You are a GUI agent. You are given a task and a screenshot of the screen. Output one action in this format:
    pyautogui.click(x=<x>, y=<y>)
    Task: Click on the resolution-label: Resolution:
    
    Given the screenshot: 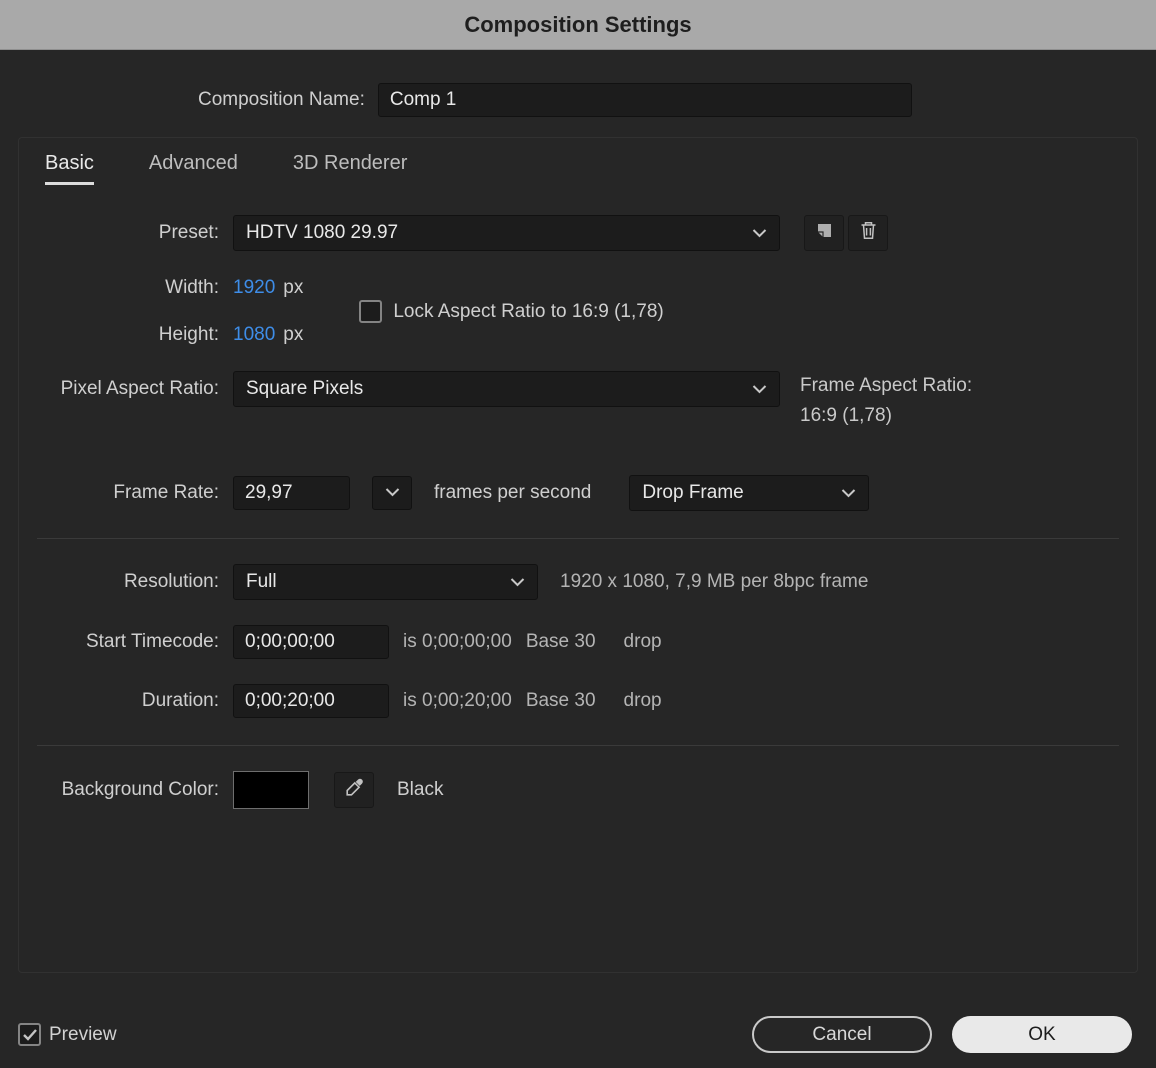 What is the action you would take?
    pyautogui.click(x=171, y=581)
    